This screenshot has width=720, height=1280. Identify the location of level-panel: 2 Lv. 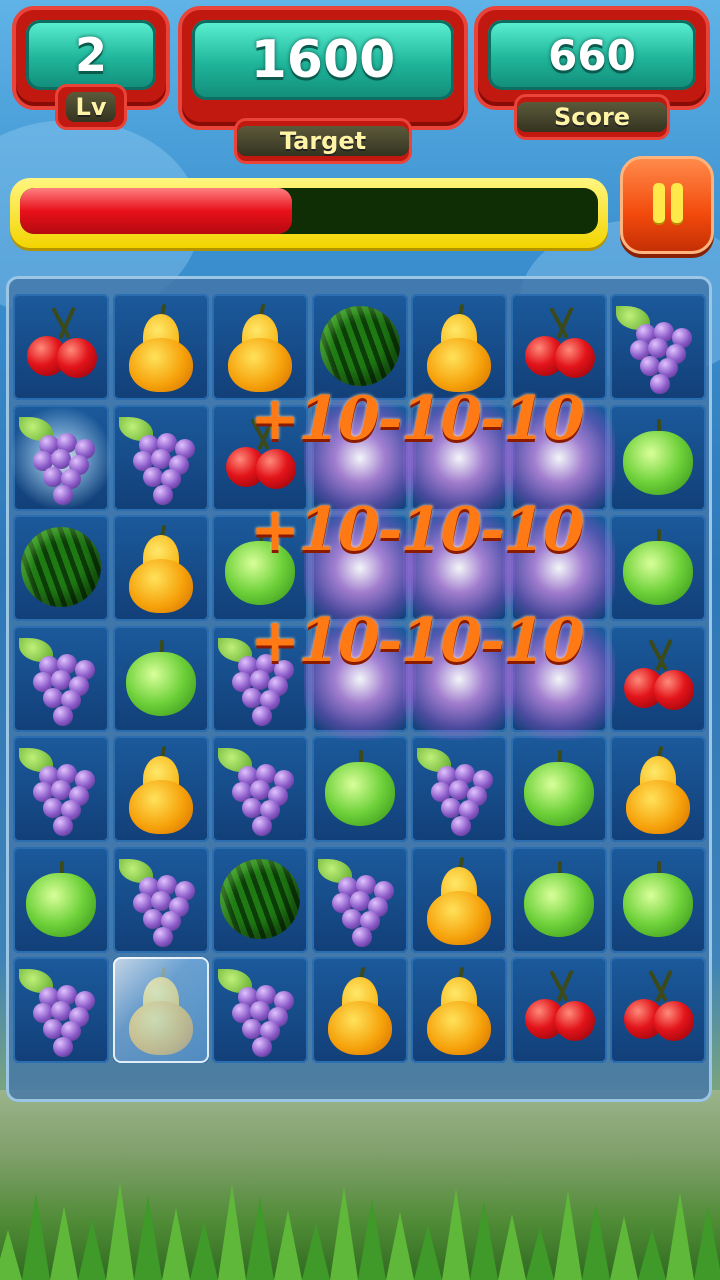
(91, 68).